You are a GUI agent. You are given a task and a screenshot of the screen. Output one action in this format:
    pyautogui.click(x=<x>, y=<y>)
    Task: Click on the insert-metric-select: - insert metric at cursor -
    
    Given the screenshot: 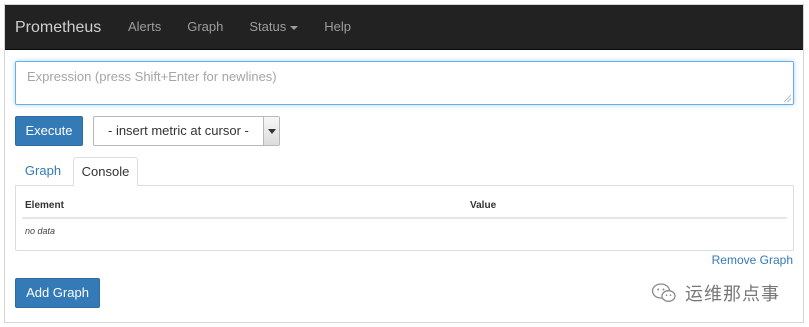 What is the action you would take?
    pyautogui.click(x=186, y=131)
    